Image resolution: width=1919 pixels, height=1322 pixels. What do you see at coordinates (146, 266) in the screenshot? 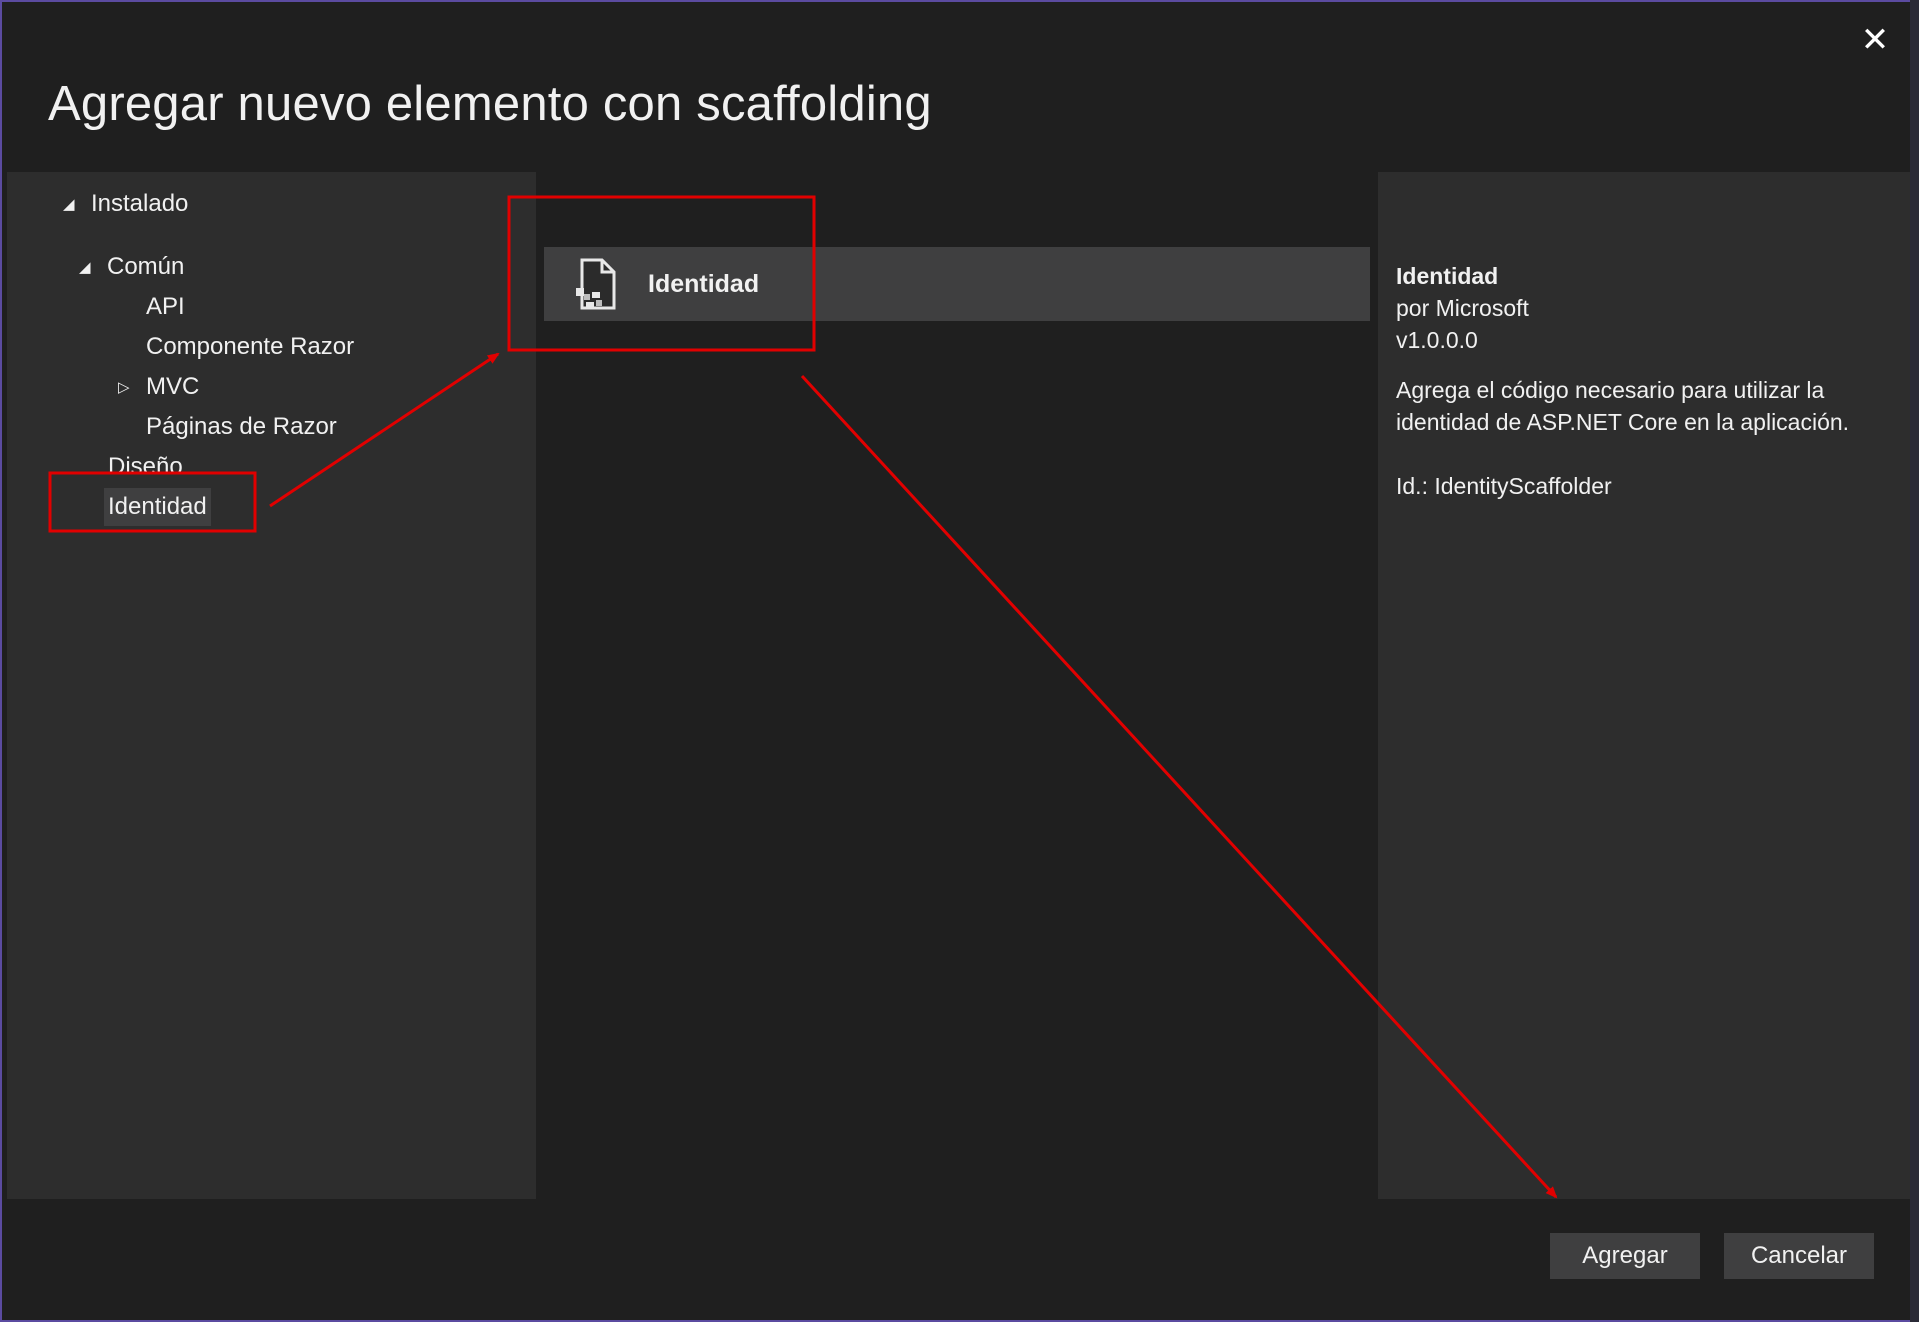
I see `tree-node-label: Común` at bounding box center [146, 266].